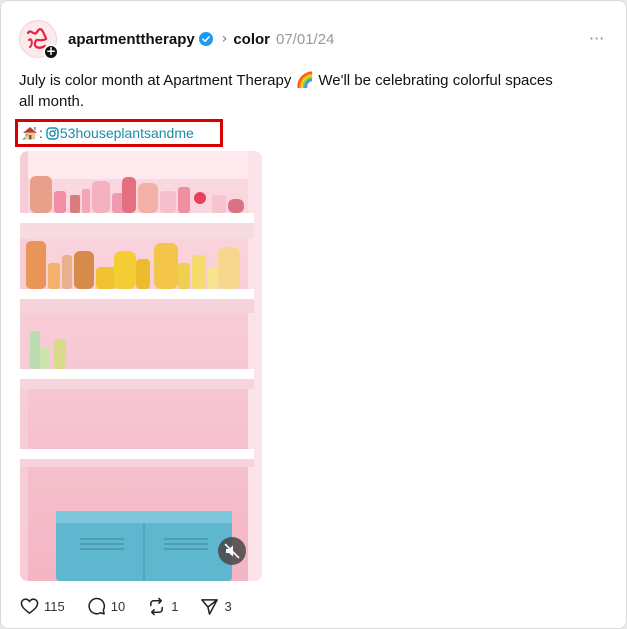 This screenshot has width=627, height=629. I want to click on comment-count: 10, so click(118, 606).